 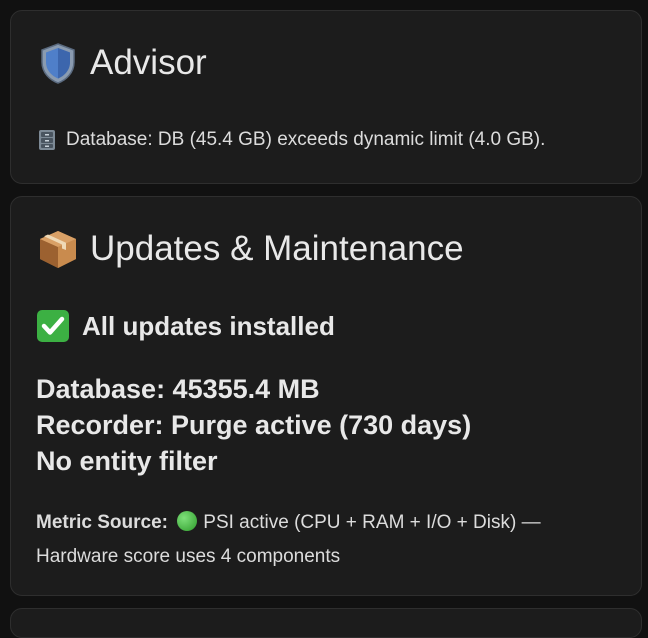 I want to click on advisor-header: Advisor, so click(x=121, y=63).